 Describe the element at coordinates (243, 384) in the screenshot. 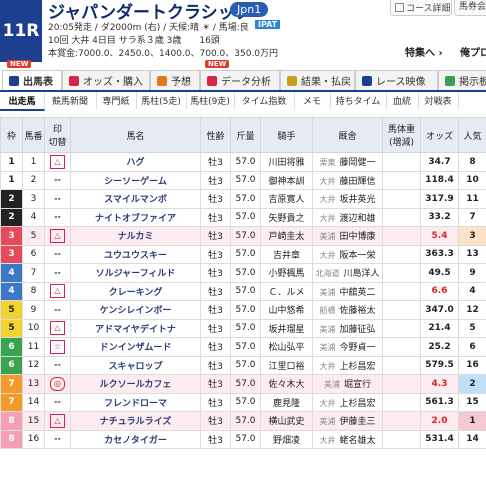

I see `table-row: 7 13 ◎ ルクソールカフェ 牡3 57.0 佐々木大 美浦 堀宣行 4.3 2` at that location.